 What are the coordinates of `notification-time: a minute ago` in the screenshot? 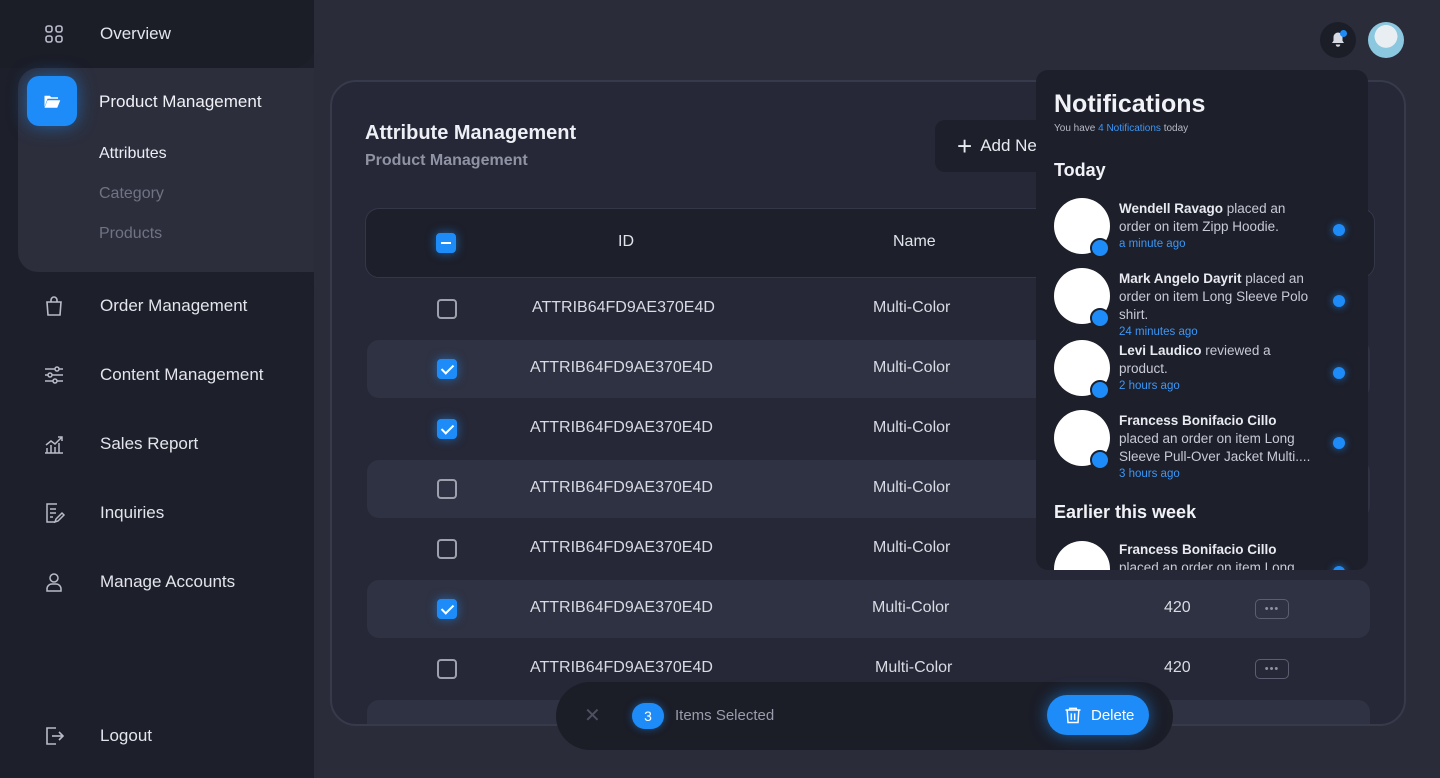 It's located at (1152, 244).